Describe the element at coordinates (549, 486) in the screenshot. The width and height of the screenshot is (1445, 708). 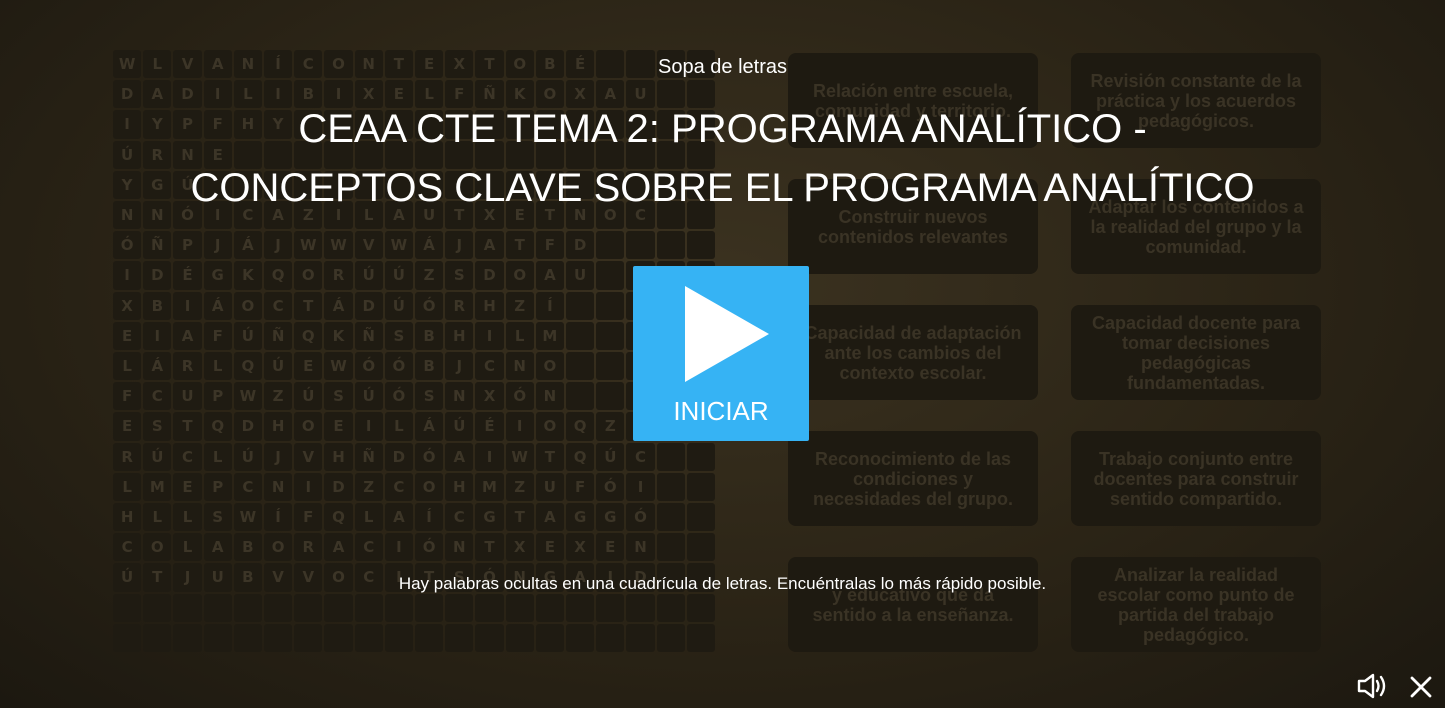
I see `grid-cell: U` at that location.